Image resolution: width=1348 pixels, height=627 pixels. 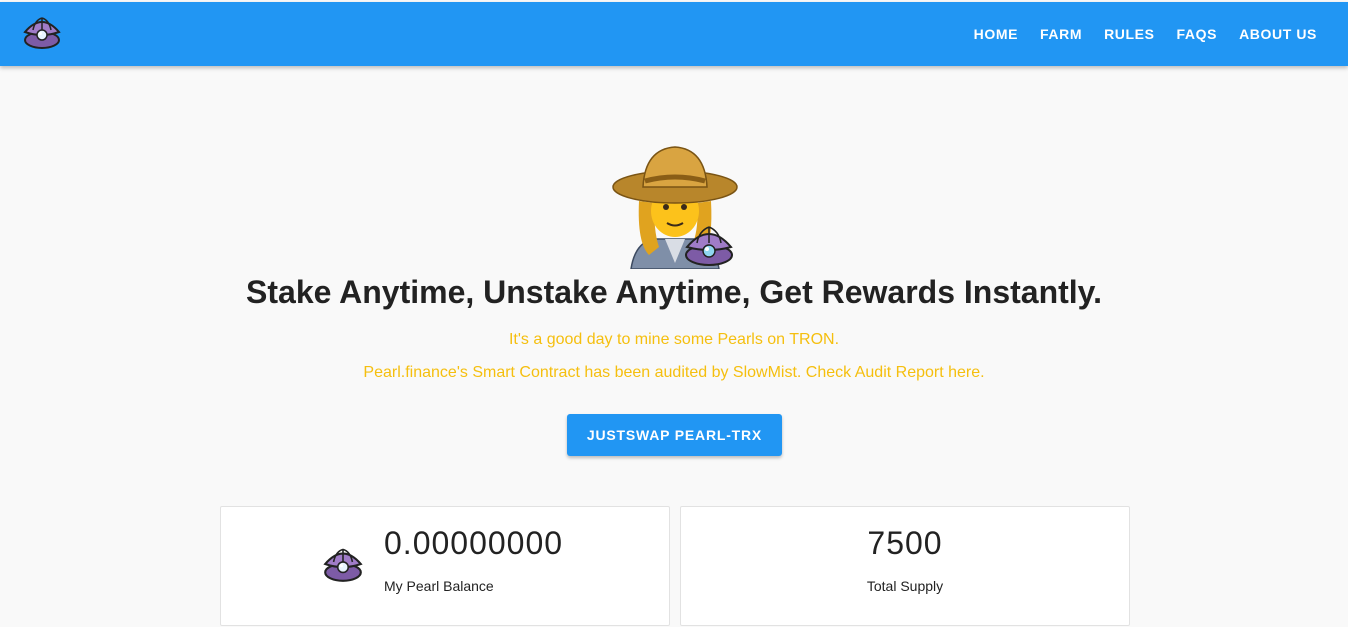 I want to click on nav-home-link: HOME, so click(x=996, y=34).